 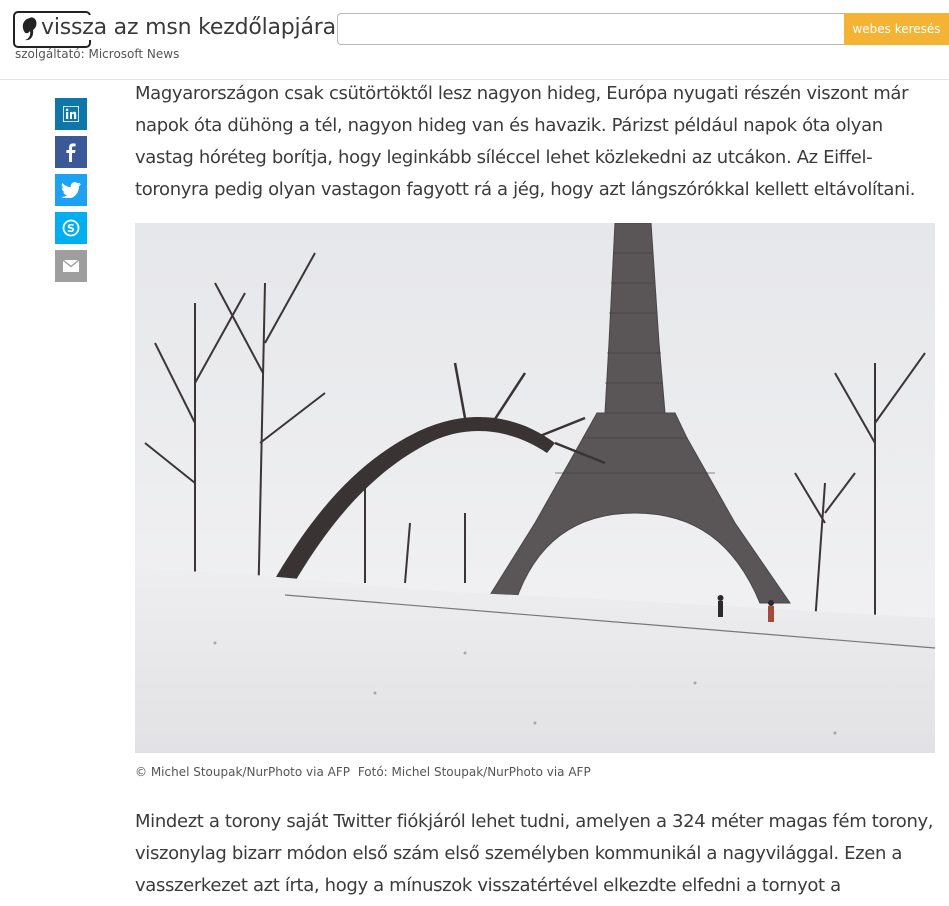 What do you see at coordinates (188, 27) in the screenshot?
I see `back-to-msn-link: vissza az msn kezdőlapjára` at bounding box center [188, 27].